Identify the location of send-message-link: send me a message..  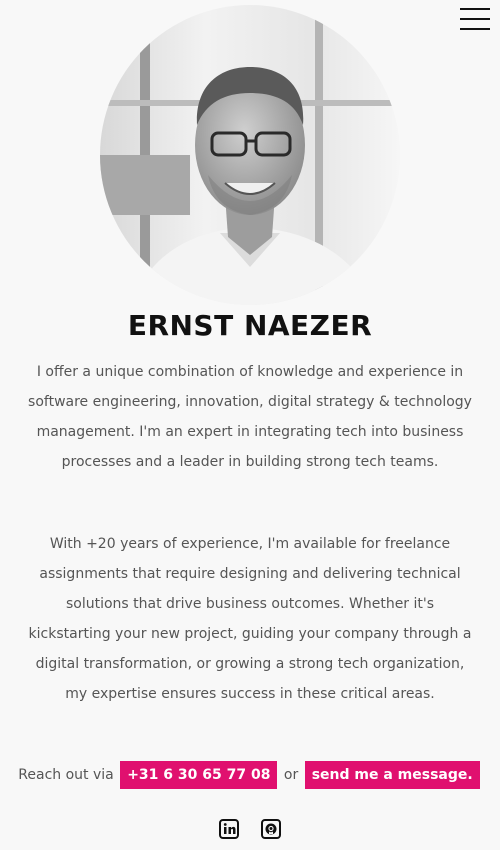
(392, 775).